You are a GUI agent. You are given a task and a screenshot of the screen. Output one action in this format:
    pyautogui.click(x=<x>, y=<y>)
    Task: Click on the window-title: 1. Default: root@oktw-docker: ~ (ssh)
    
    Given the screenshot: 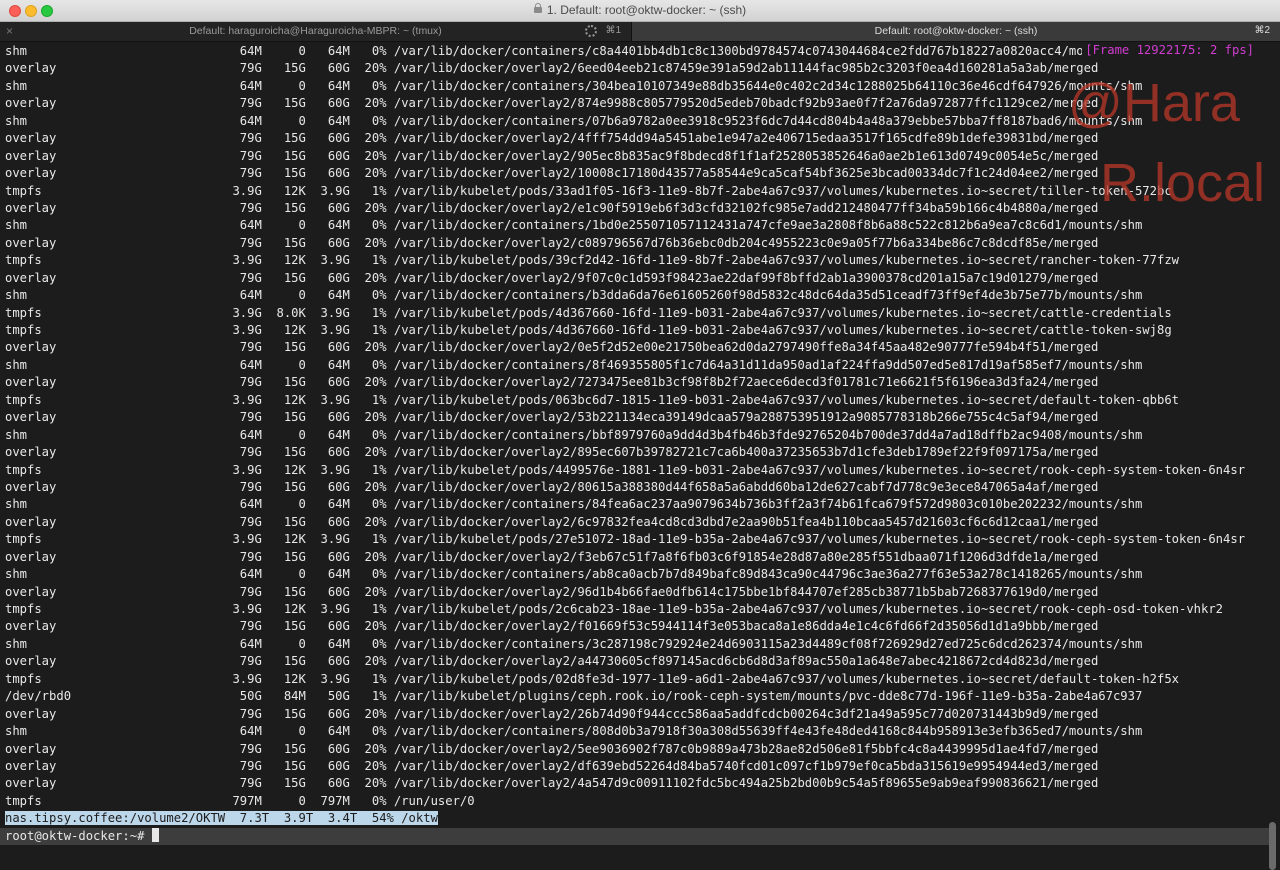 What is the action you would take?
    pyautogui.click(x=640, y=10)
    